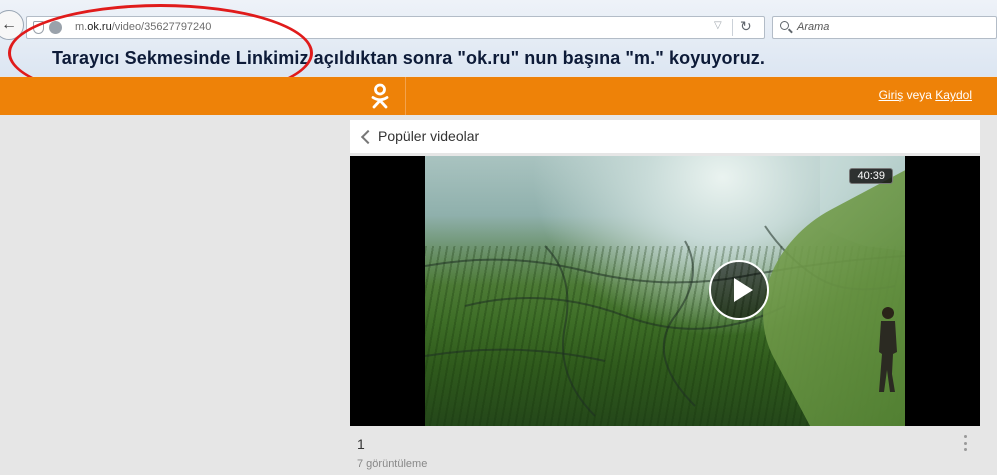 This screenshot has width=997, height=475. I want to click on search-placeholder: Arama, so click(813, 27).